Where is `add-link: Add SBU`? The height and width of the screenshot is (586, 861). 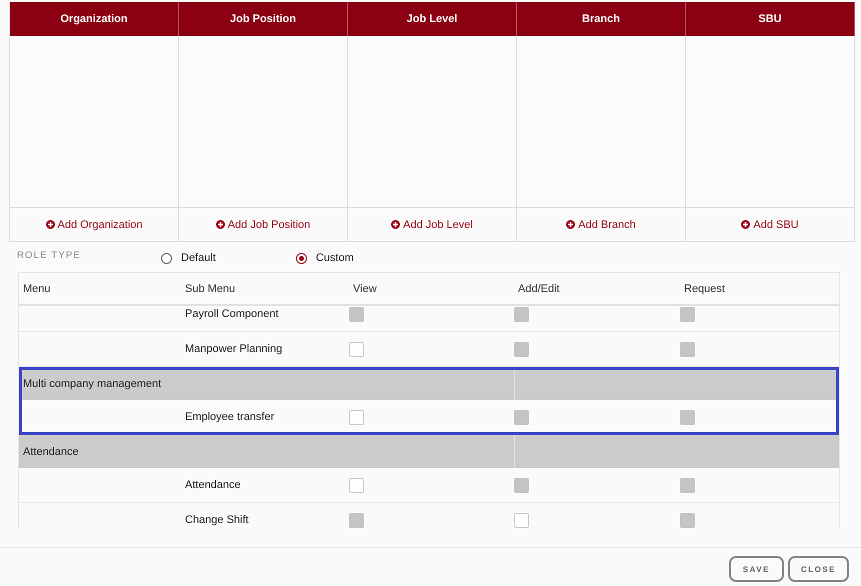 add-link: Add SBU is located at coordinates (770, 224).